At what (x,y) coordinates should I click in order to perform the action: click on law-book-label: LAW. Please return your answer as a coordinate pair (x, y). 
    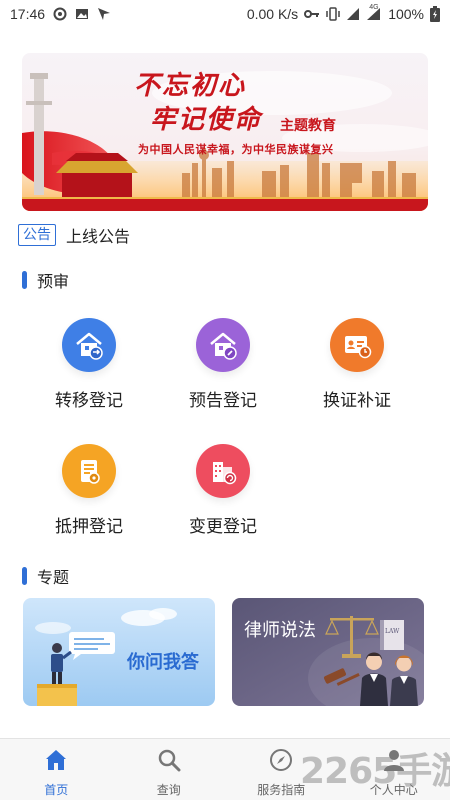
    Looking at the image, I should click on (392, 631).